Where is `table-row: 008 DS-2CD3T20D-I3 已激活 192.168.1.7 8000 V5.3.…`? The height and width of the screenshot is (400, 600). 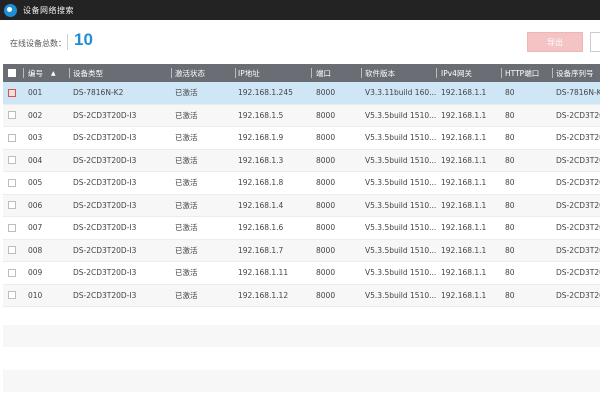 table-row: 008 DS-2CD3T20D-I3 已激活 192.168.1.7 8000 V5.3.… is located at coordinates (301, 250).